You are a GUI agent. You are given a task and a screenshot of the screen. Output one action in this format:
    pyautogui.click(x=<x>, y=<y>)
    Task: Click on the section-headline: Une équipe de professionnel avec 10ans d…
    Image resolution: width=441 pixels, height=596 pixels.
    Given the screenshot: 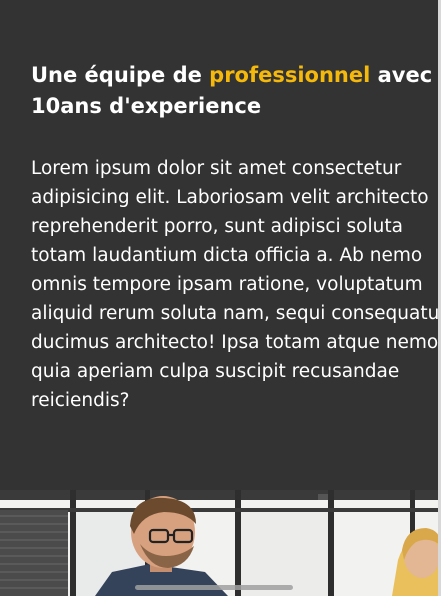 What is the action you would take?
    pyautogui.click(x=236, y=91)
    